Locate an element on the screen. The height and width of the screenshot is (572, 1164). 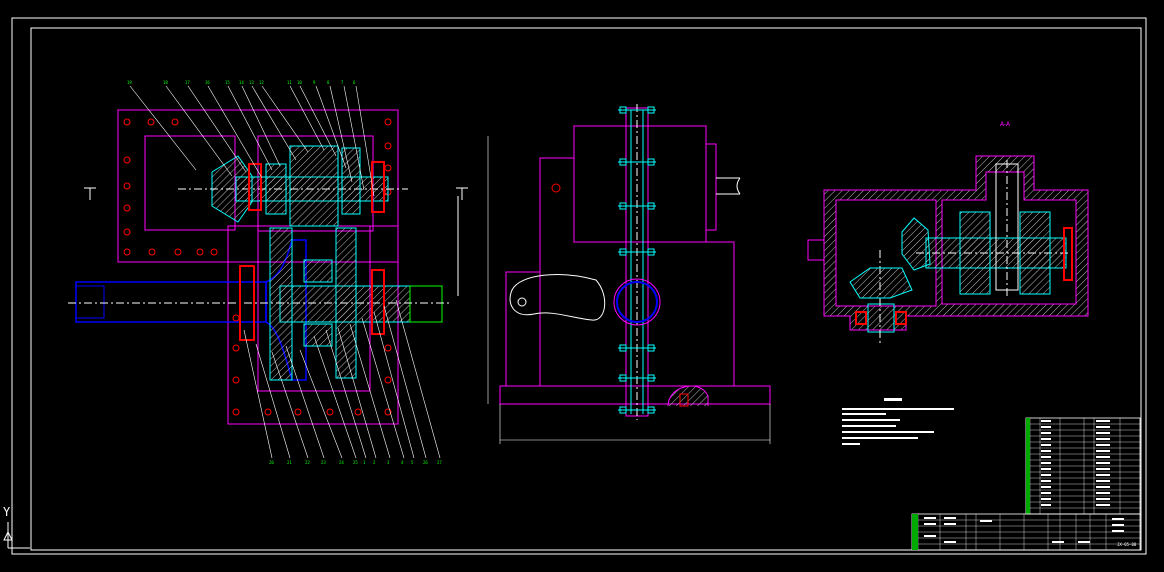
part-number-balloon: 27 is located at coordinates (439, 462).